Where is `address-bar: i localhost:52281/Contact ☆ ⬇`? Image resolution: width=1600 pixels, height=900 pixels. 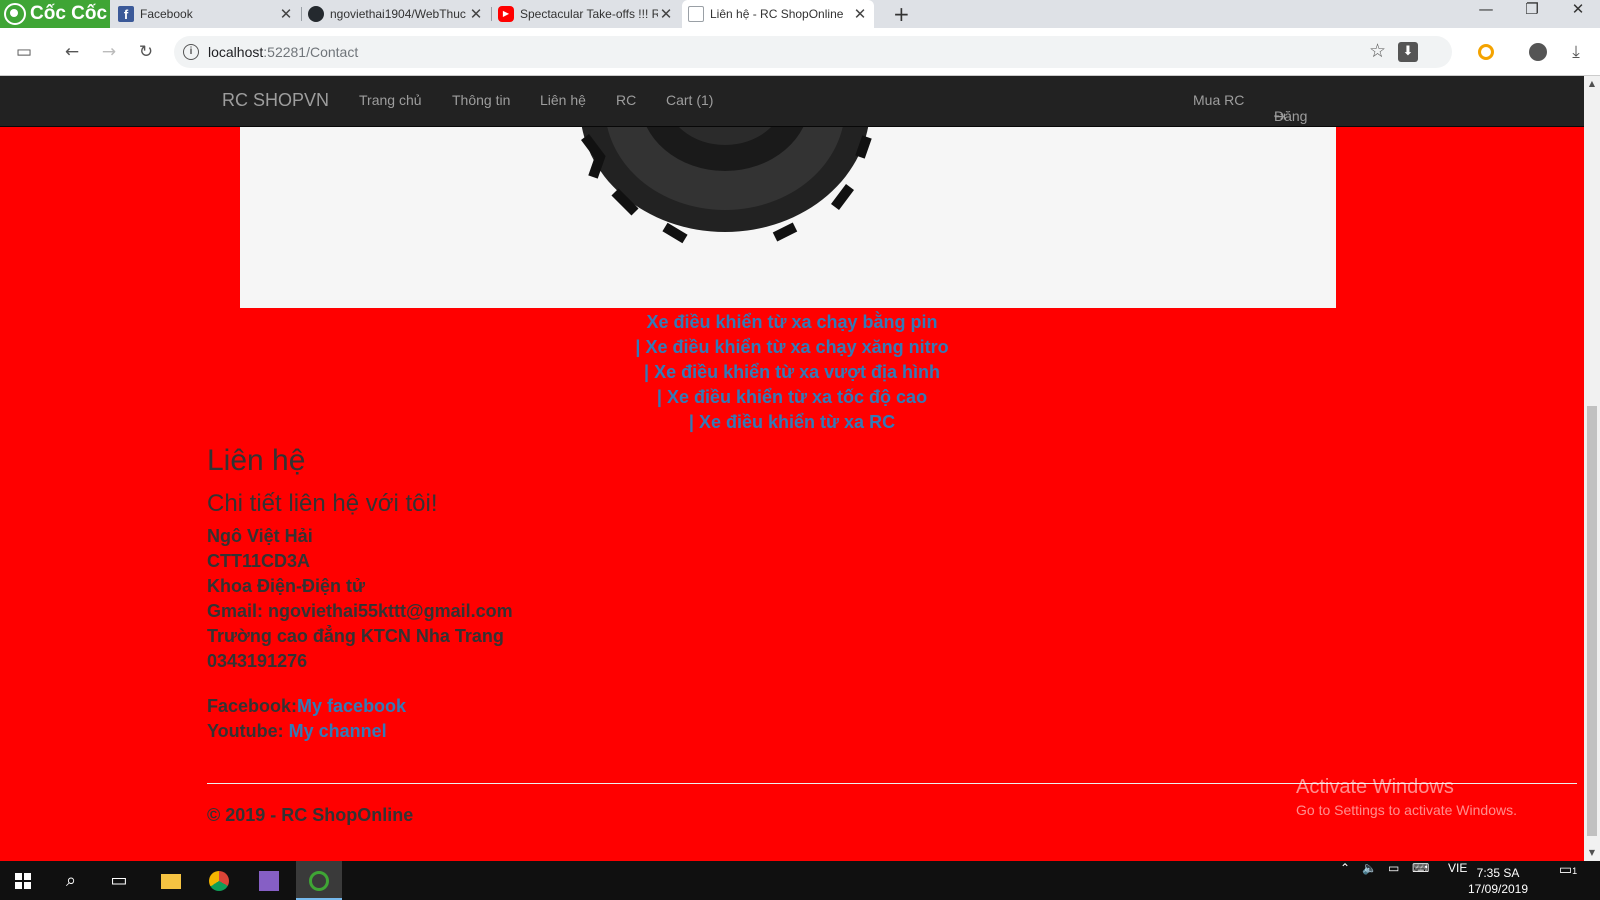
address-bar: i localhost:52281/Contact ☆ ⬇ is located at coordinates (813, 52).